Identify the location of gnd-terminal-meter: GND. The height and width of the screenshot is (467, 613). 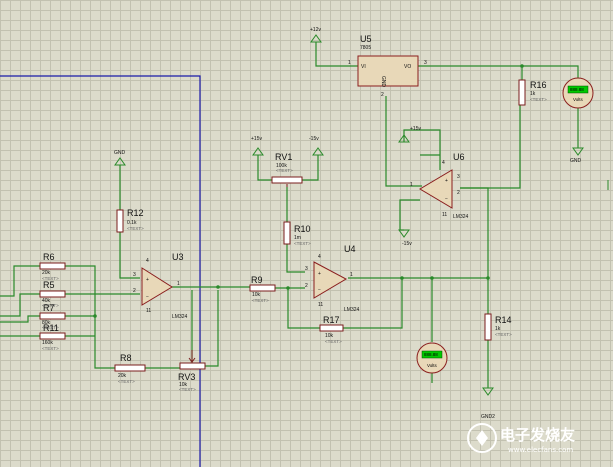
(577, 155).